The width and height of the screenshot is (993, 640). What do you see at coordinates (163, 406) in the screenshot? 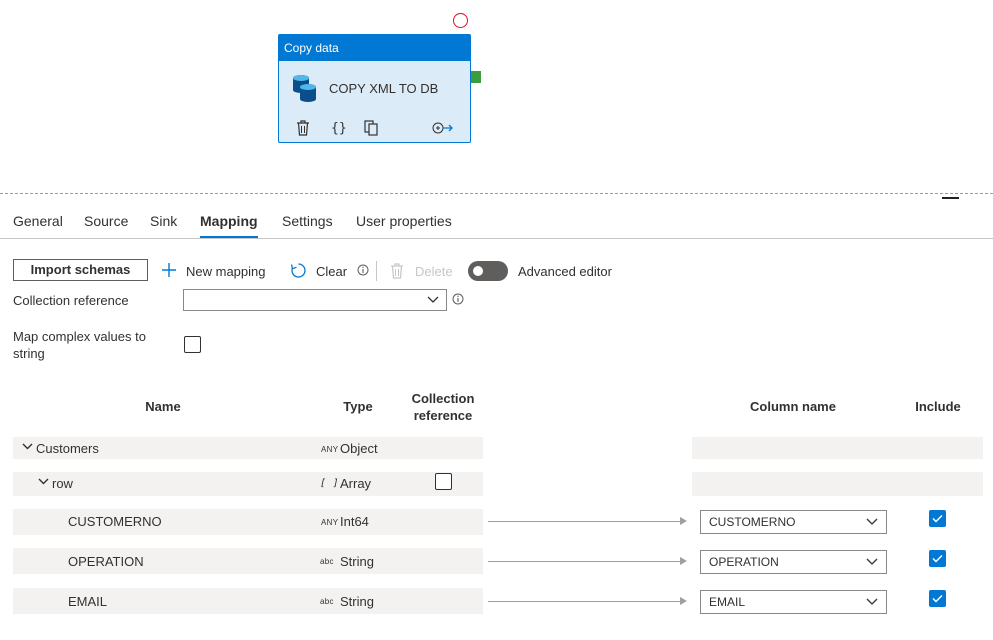
I see `header-name: Name` at bounding box center [163, 406].